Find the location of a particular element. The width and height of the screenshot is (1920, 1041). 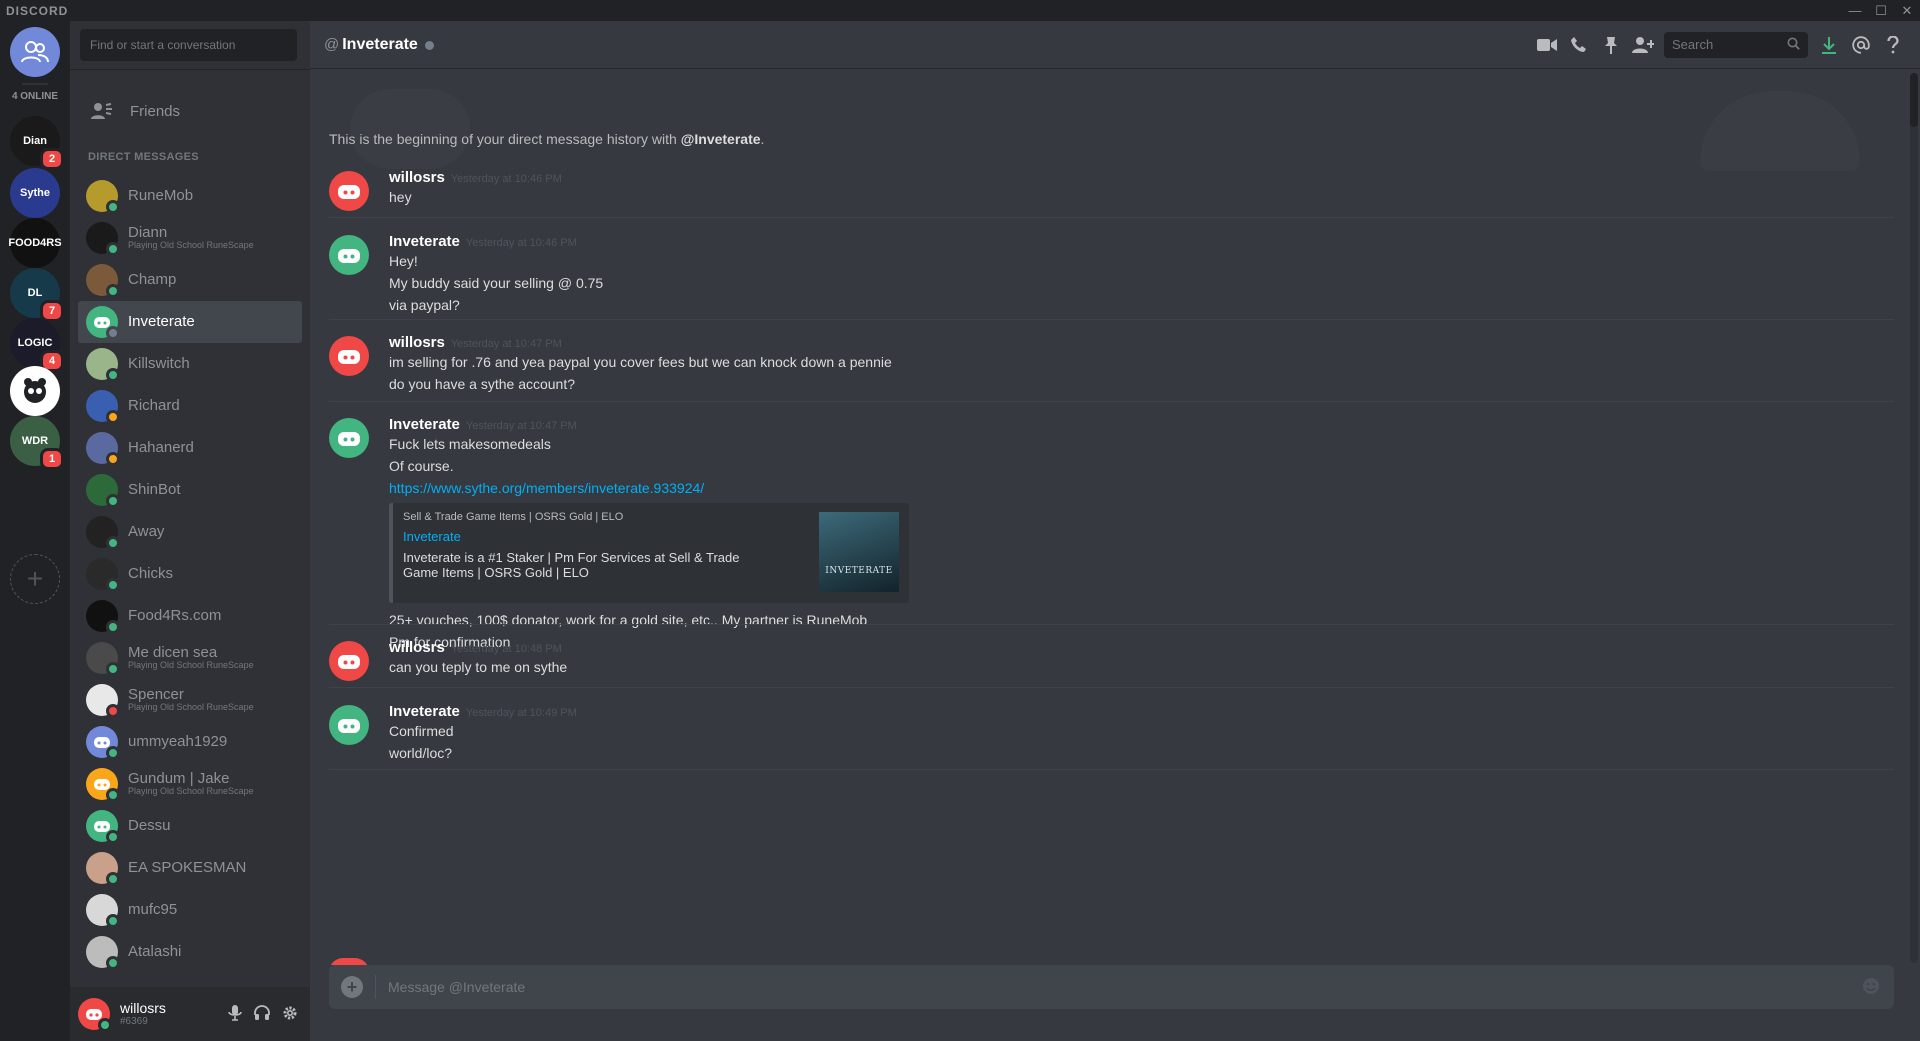

panda-icon is located at coordinates (35, 390).